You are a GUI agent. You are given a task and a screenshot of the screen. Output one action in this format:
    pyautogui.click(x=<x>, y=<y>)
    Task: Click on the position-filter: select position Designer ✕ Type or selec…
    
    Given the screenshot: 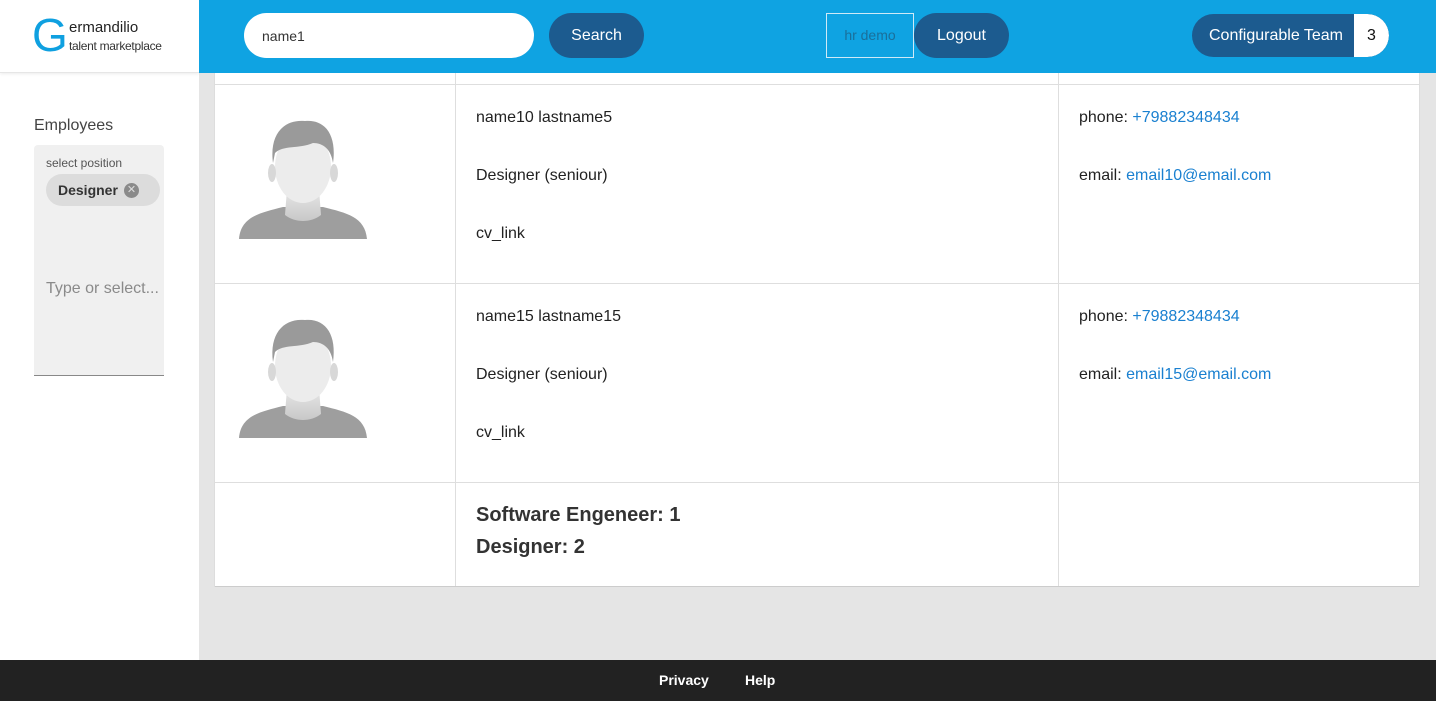 What is the action you would take?
    pyautogui.click(x=99, y=260)
    